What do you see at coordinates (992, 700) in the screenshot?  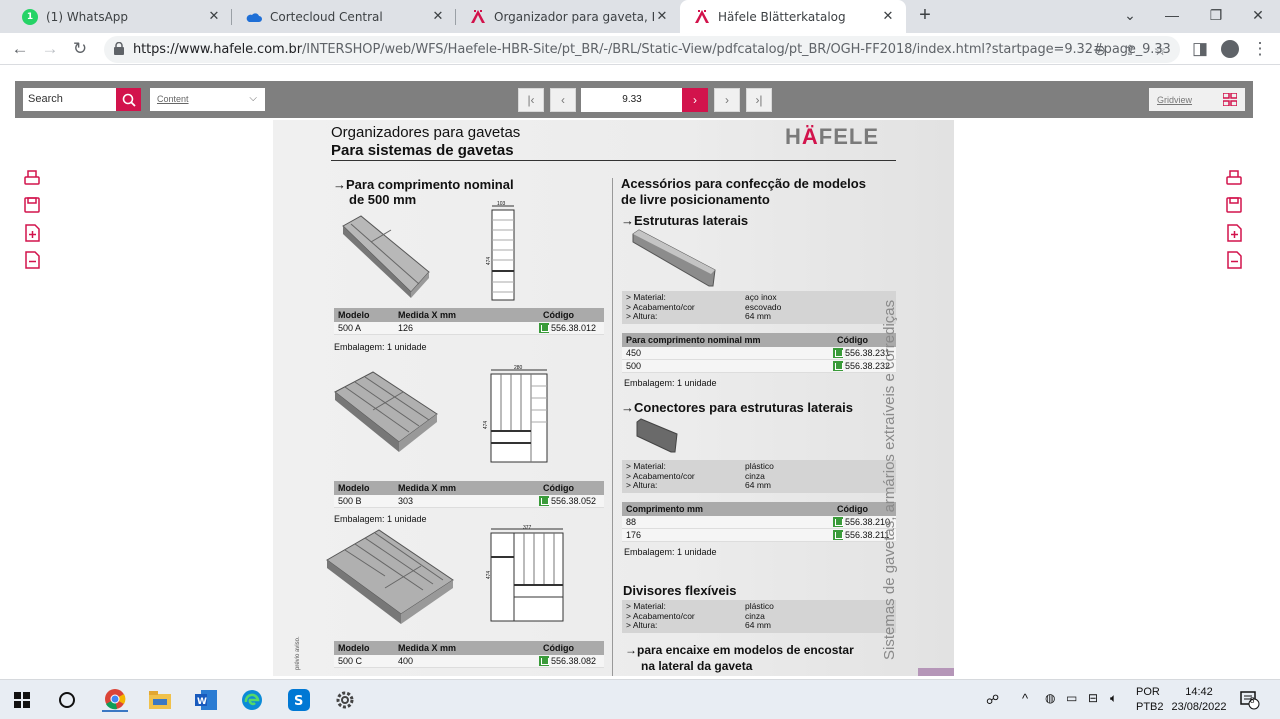 I see `people-icon: ☍` at bounding box center [992, 700].